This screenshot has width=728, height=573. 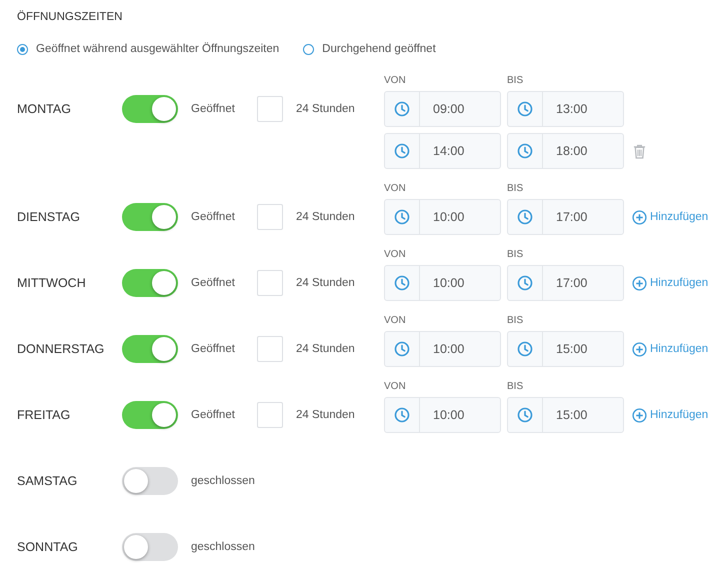 I want to click on day-name: MITTWOCH, so click(x=52, y=283).